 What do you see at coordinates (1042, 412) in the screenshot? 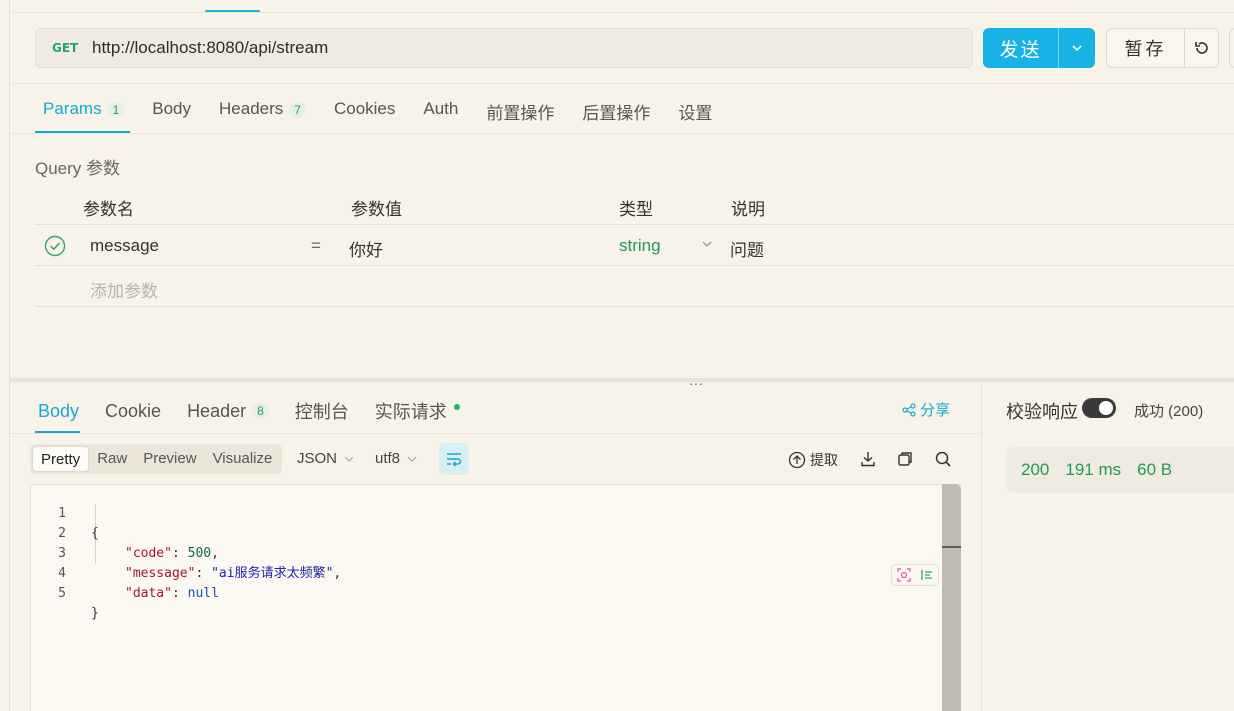
I see `verify-response-label: 校验响应` at bounding box center [1042, 412].